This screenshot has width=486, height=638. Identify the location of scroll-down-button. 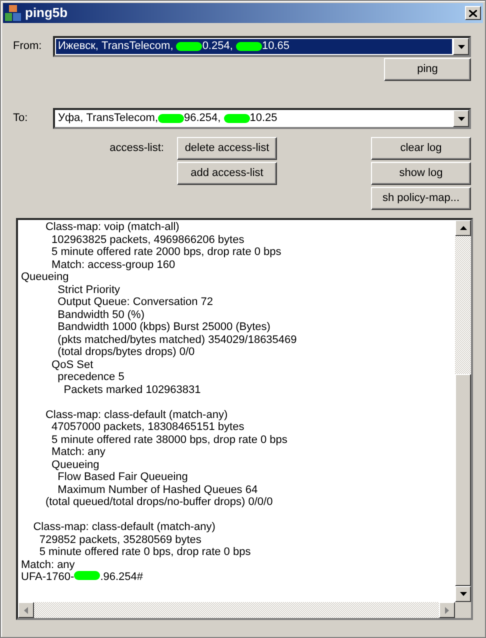
(463, 594).